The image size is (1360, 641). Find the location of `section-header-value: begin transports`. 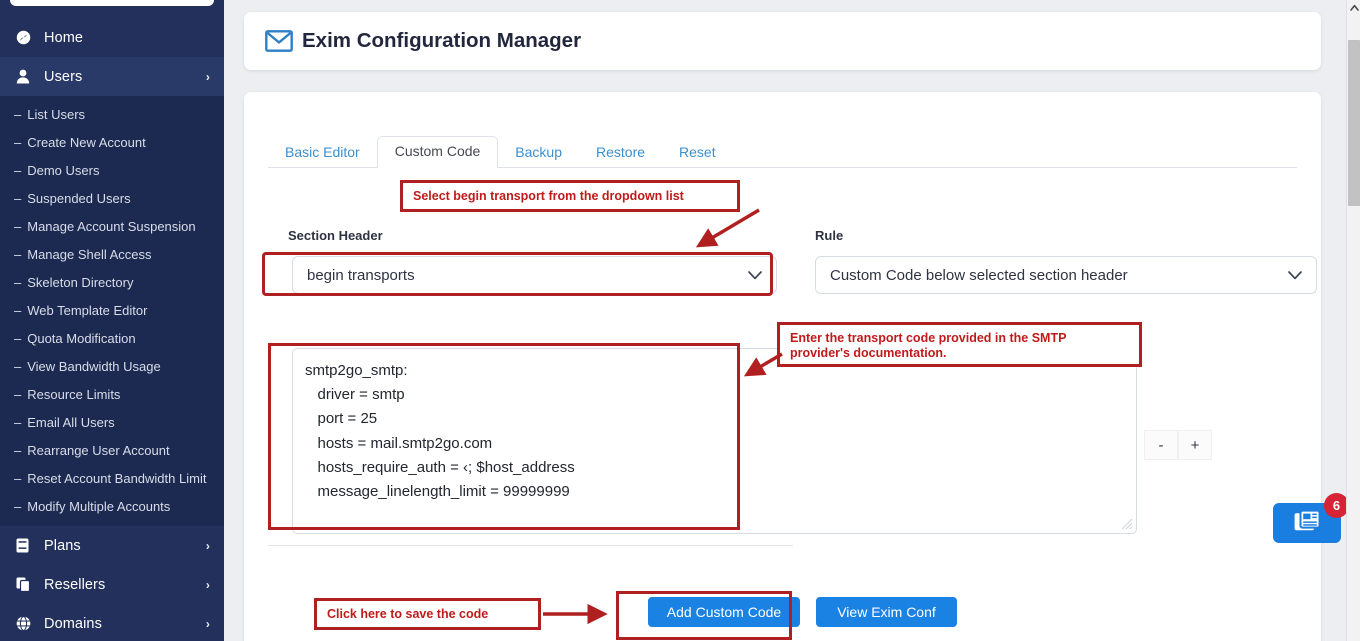

section-header-value: begin transports is located at coordinates (361, 275).